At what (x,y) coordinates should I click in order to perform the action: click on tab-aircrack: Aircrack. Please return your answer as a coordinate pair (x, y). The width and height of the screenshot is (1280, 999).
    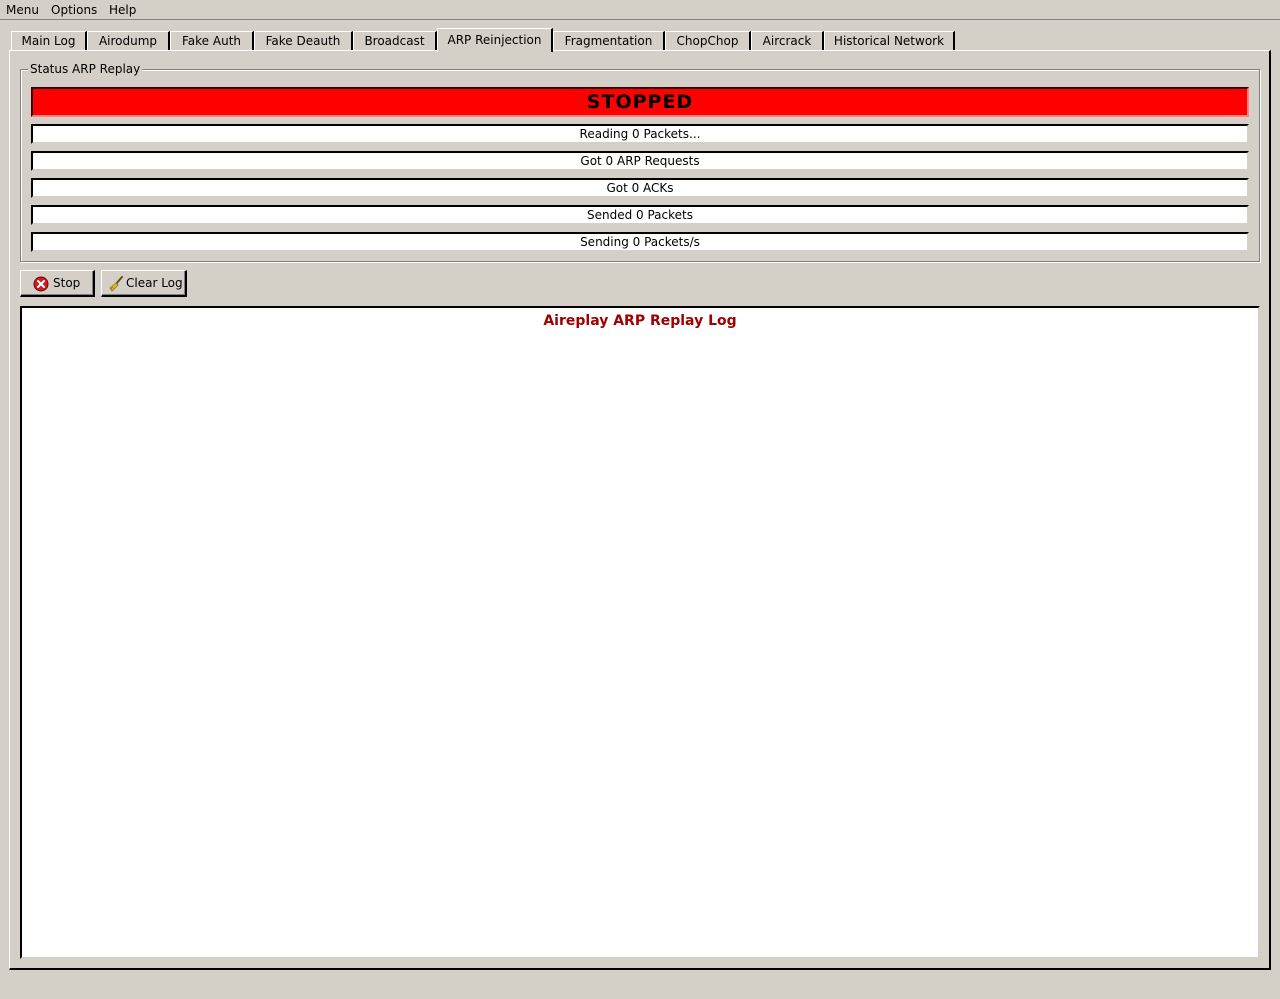
    Looking at the image, I should click on (787, 41).